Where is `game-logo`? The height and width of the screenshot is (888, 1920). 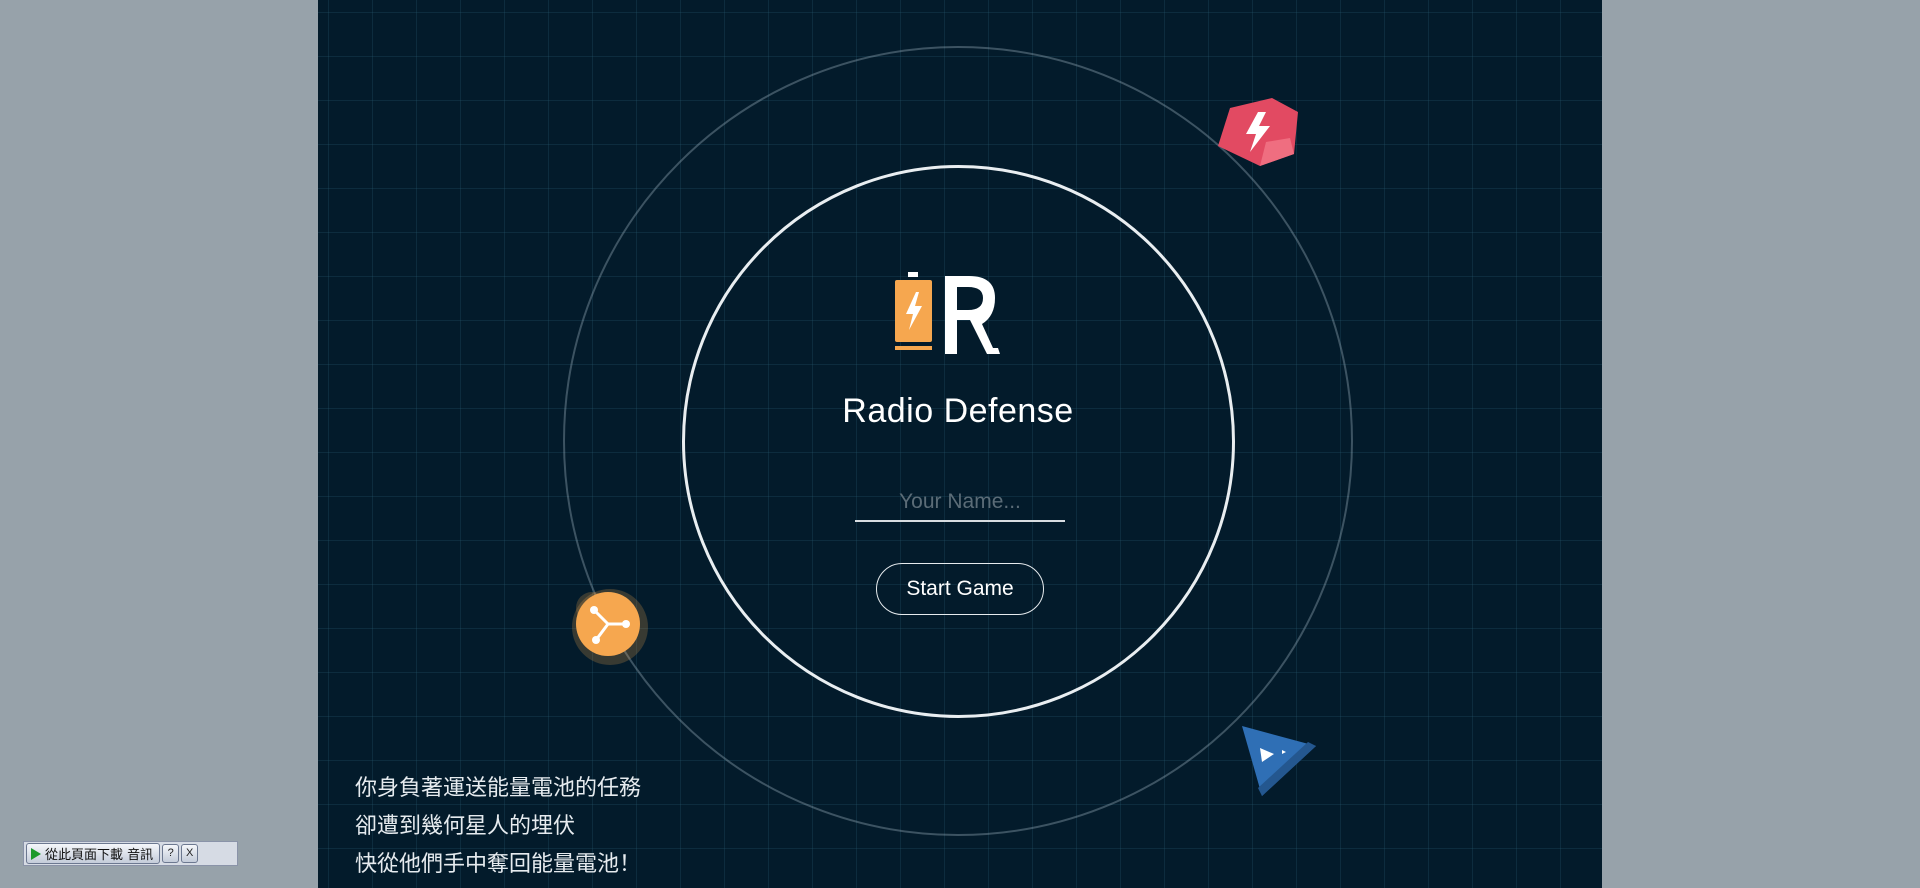
game-logo is located at coordinates (947, 313).